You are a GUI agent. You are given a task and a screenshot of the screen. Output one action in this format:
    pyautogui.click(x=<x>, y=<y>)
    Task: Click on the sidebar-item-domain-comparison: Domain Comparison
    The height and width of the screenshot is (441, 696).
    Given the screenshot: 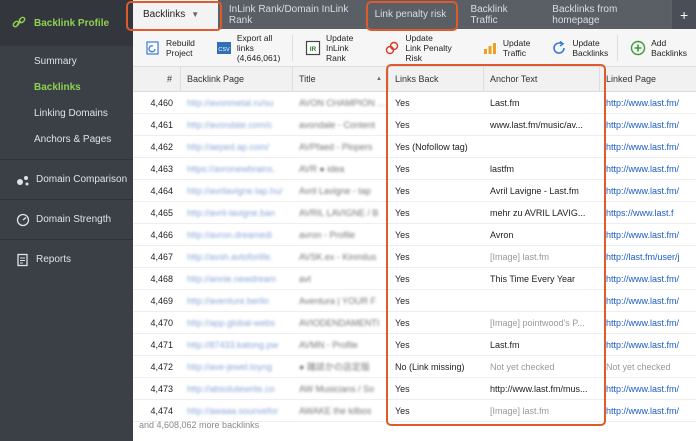 What is the action you would take?
    pyautogui.click(x=66, y=179)
    